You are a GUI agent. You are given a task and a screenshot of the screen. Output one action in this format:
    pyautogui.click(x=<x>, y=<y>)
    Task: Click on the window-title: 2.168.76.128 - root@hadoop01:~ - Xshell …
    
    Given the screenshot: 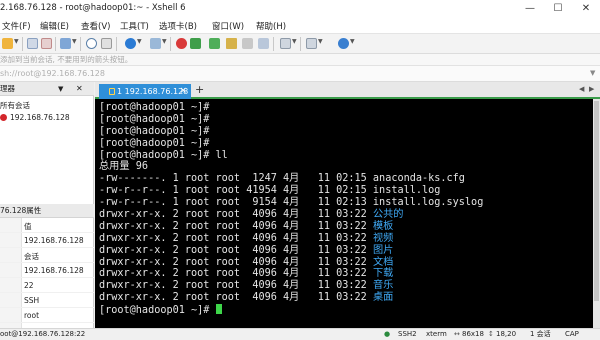 What is the action you would take?
    pyautogui.click(x=93, y=8)
    